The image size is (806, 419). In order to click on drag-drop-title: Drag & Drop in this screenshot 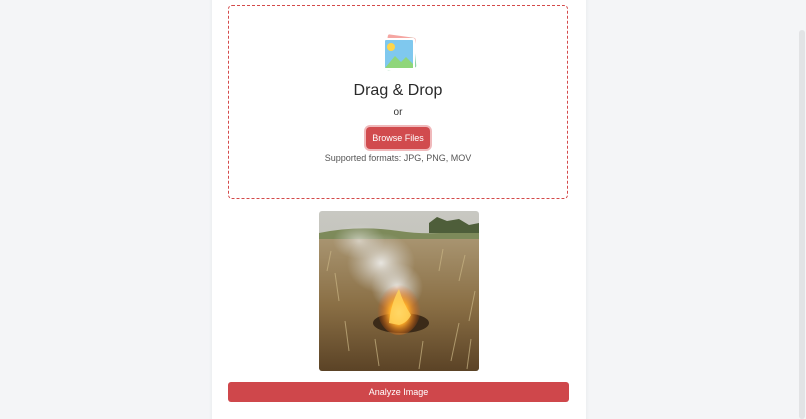, I will do `click(398, 90)`.